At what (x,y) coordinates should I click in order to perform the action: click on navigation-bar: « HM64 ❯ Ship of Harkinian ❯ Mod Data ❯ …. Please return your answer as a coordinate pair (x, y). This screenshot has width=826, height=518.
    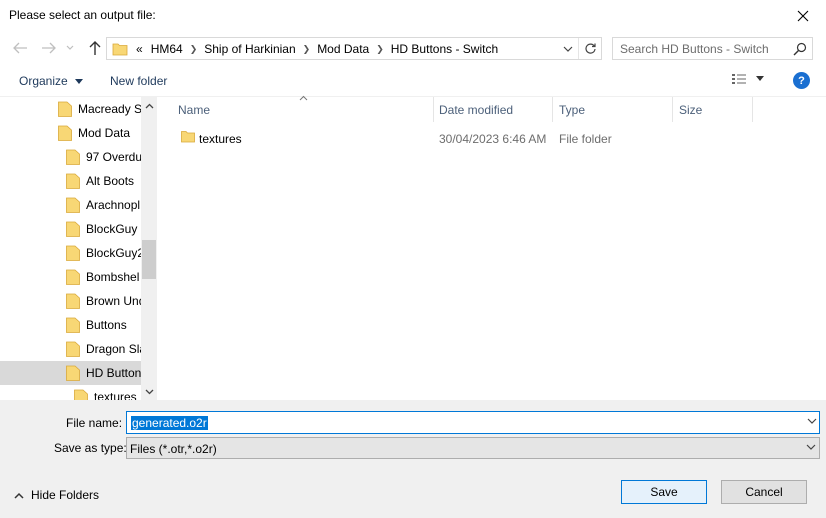
    Looking at the image, I should click on (413, 48).